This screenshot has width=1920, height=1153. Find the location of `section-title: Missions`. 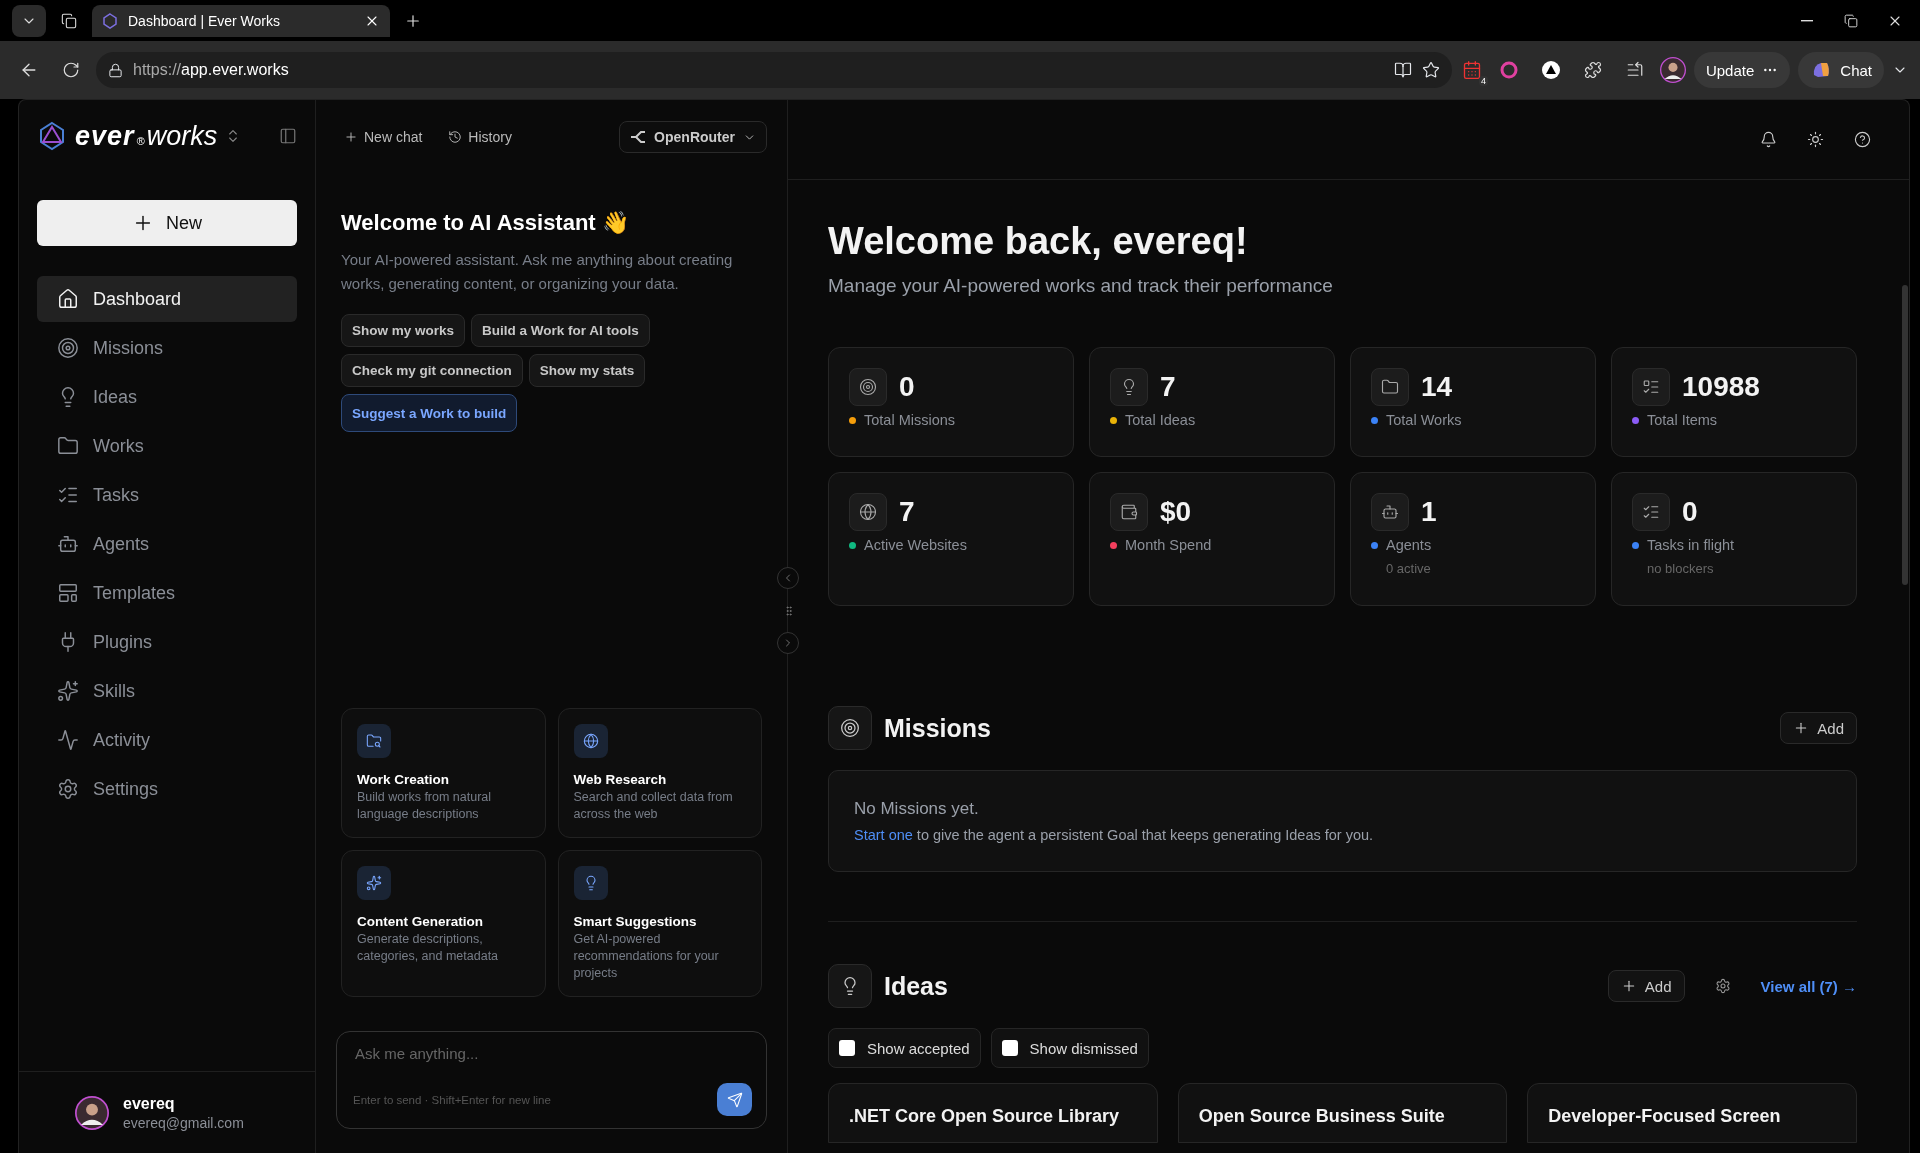

section-title: Missions is located at coordinates (938, 728).